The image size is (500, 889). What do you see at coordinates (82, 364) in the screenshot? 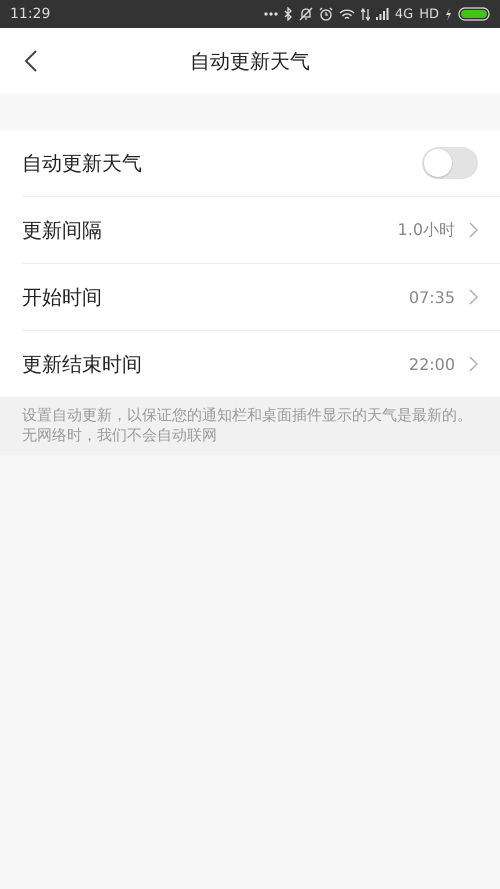
I see `setting-label: 更新结束时间` at bounding box center [82, 364].